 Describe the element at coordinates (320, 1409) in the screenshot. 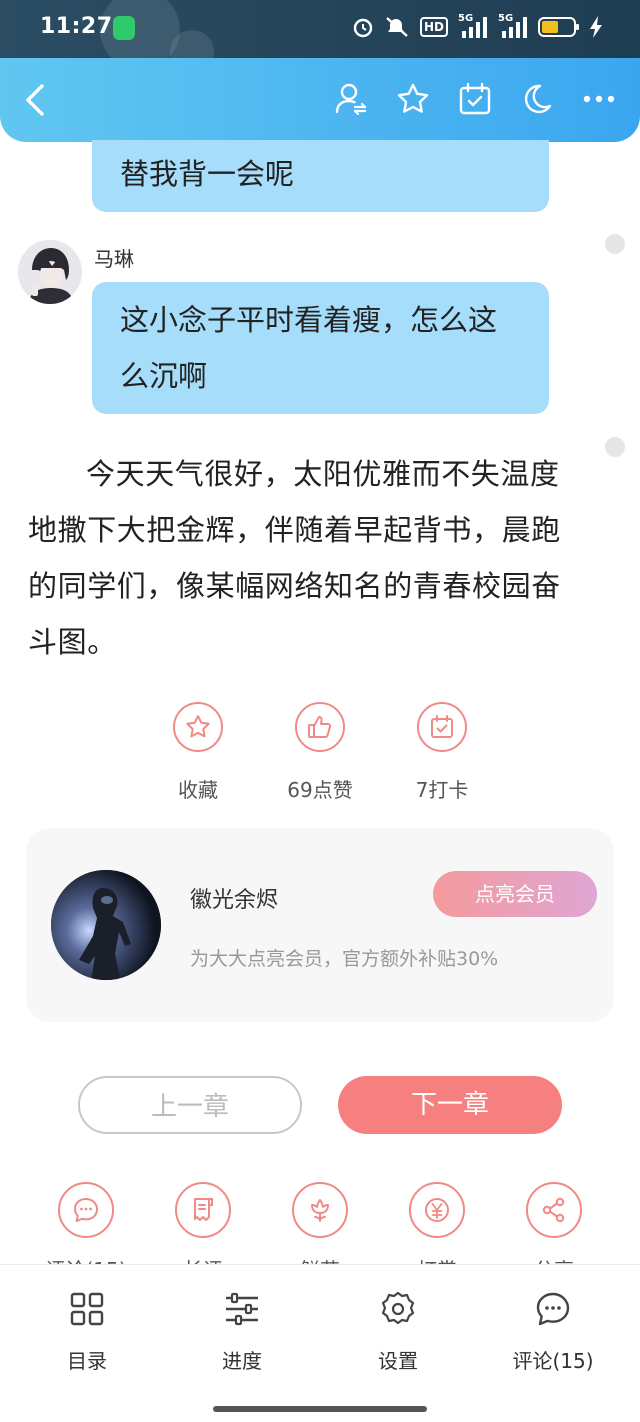

I see `home-indicator` at that location.